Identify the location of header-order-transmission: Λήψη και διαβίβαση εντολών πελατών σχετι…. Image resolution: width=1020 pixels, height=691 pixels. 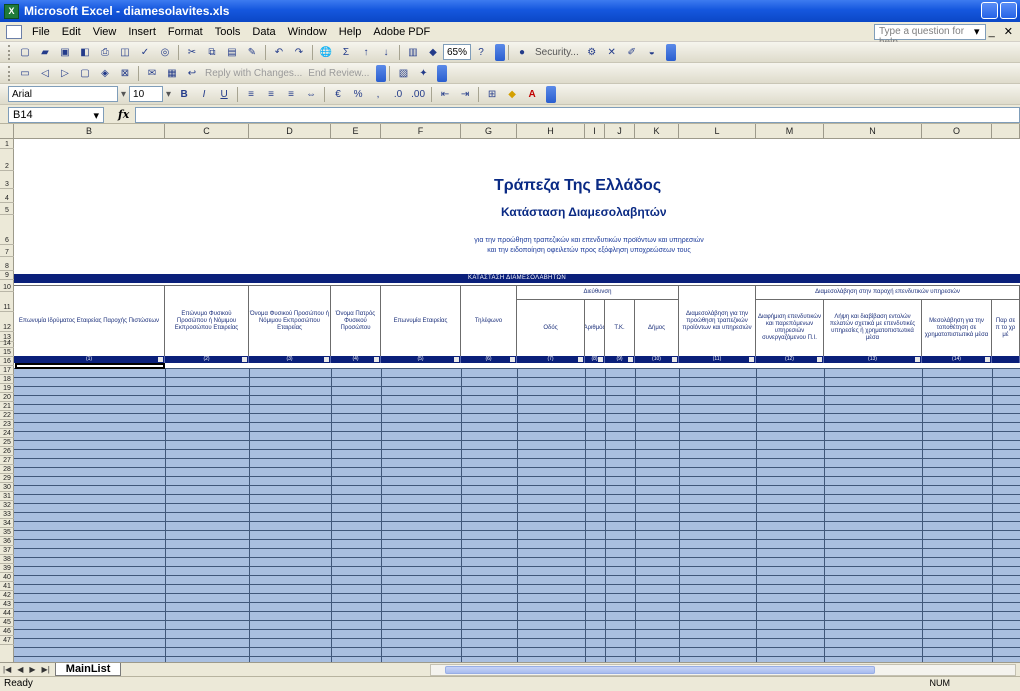
(873, 328).